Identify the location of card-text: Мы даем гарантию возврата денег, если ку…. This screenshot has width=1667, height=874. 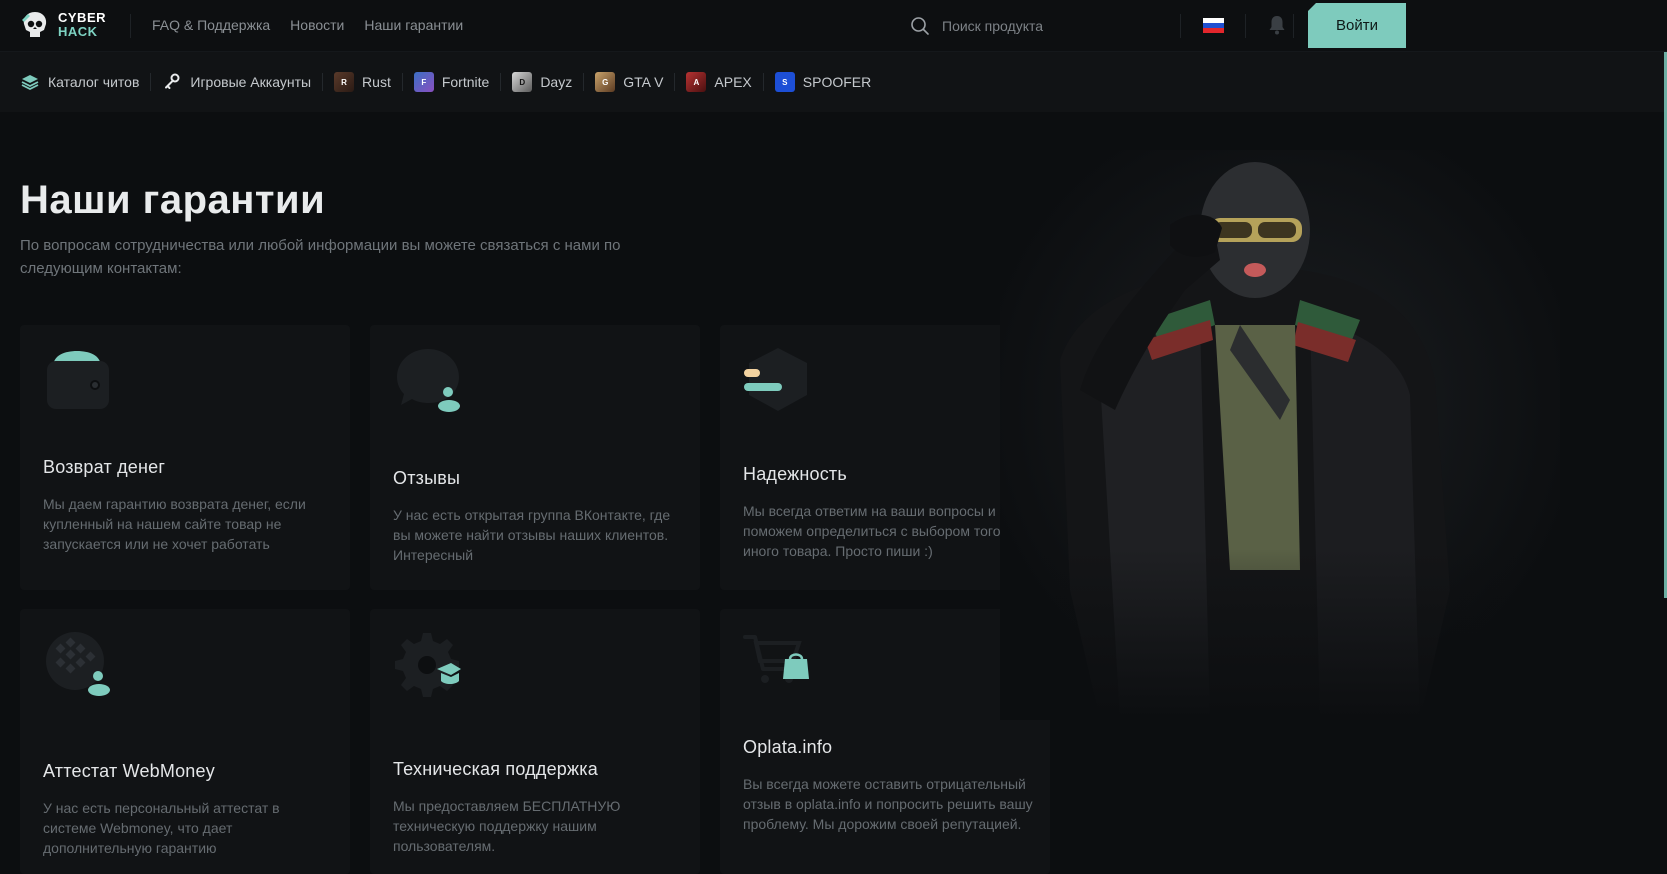
(174, 524).